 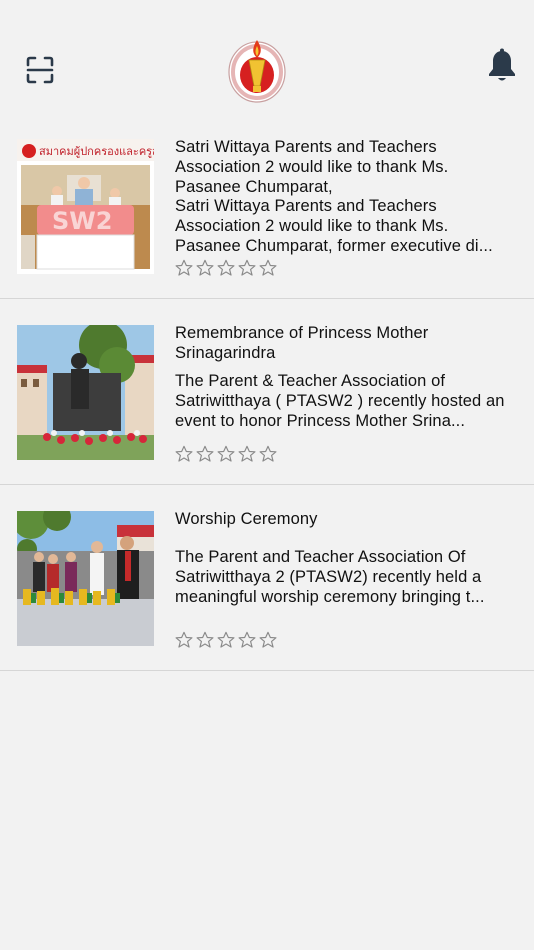 What do you see at coordinates (257, 70) in the screenshot?
I see `school-logo` at bounding box center [257, 70].